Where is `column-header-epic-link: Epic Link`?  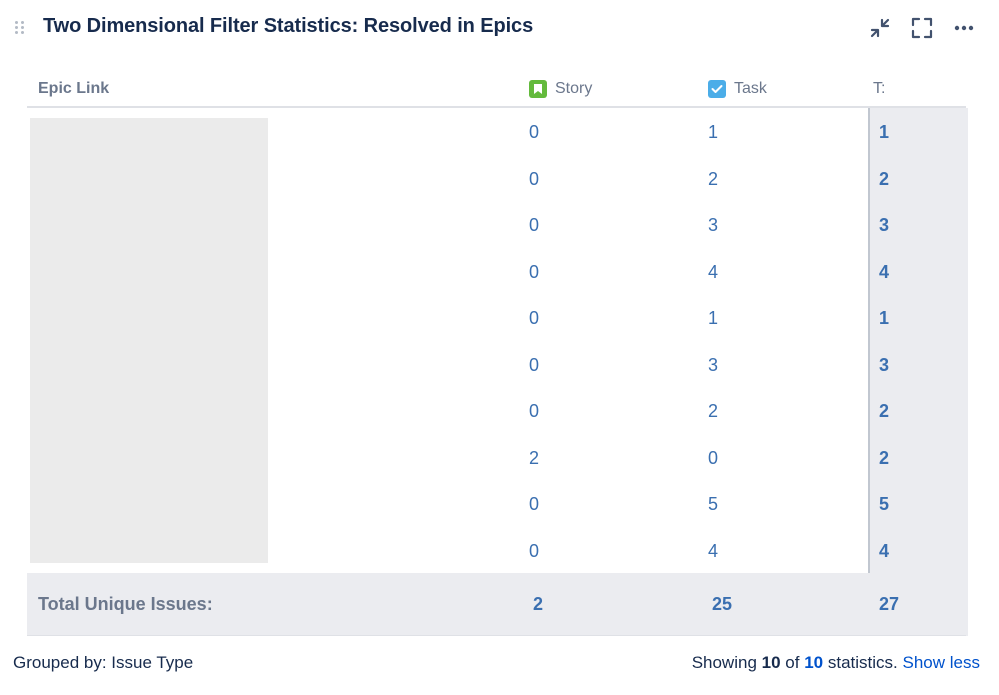 column-header-epic-link: Epic Link is located at coordinates (73, 89).